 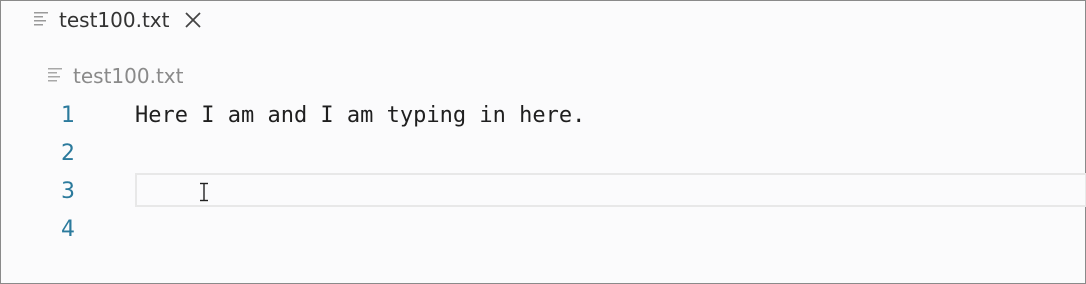 I want to click on editor-line-1: 1 Here I am and I am typing in here., so click(x=543, y=116).